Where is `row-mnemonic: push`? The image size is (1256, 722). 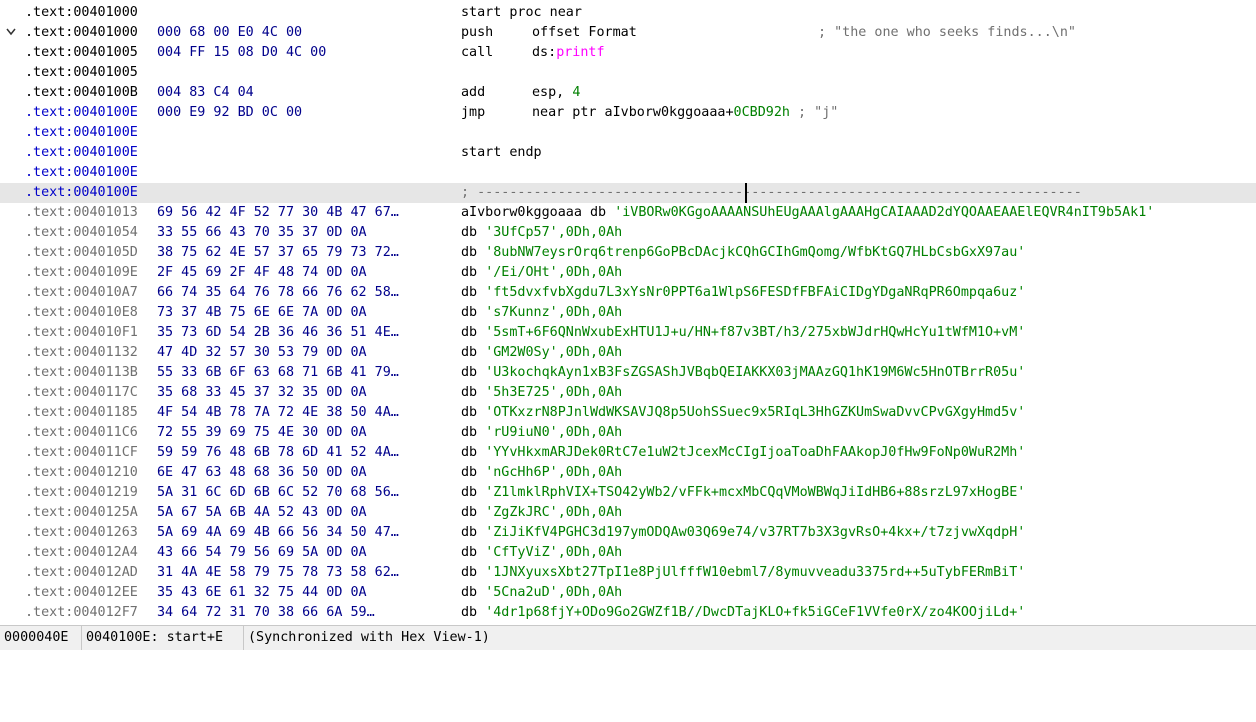
row-mnemonic: push is located at coordinates (496, 33).